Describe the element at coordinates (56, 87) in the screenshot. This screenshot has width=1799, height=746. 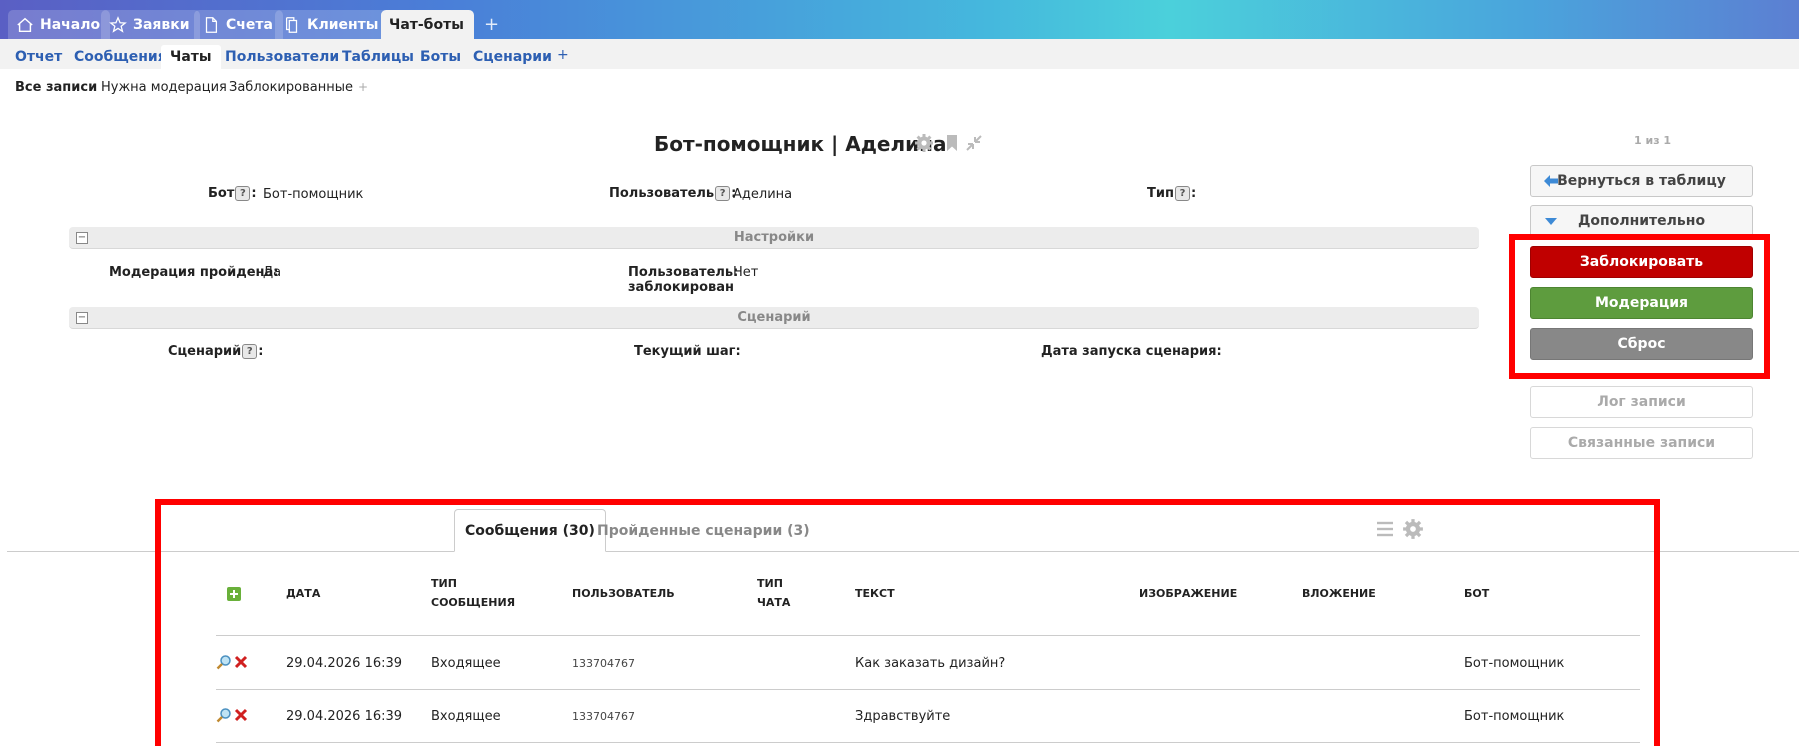
I see `filter-all: Все записи` at that location.